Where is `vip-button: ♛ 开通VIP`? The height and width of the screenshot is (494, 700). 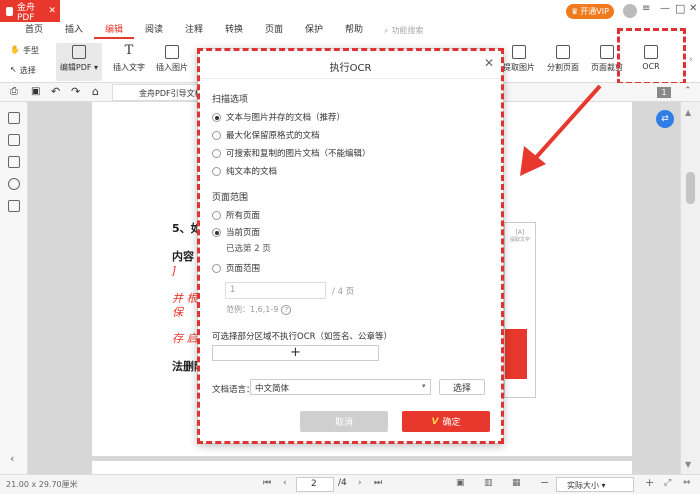 vip-button: ♛ 开通VIP is located at coordinates (590, 11).